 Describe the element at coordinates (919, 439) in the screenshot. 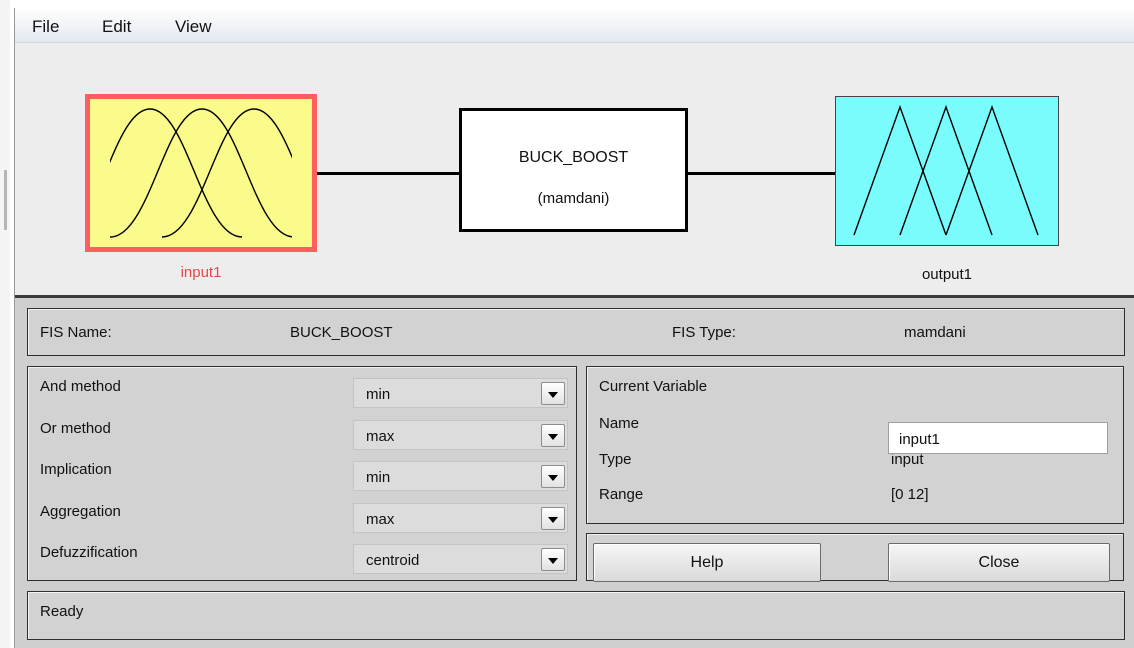

I see `variable-name-input-text: input1` at that location.